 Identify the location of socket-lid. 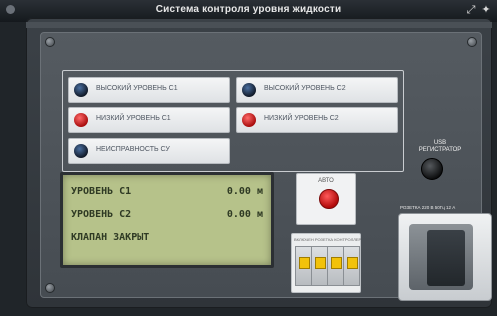
(446, 258).